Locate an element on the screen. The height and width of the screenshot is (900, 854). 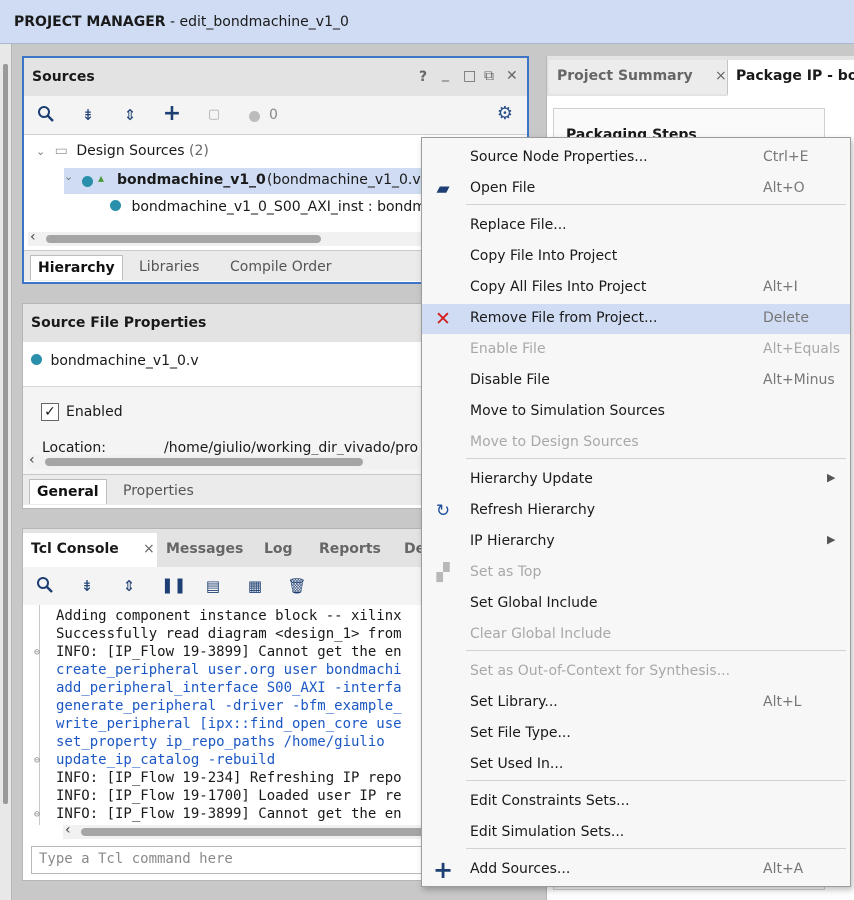
menu-item-set-library: Set Library... Alt+L is located at coordinates (636, 703).